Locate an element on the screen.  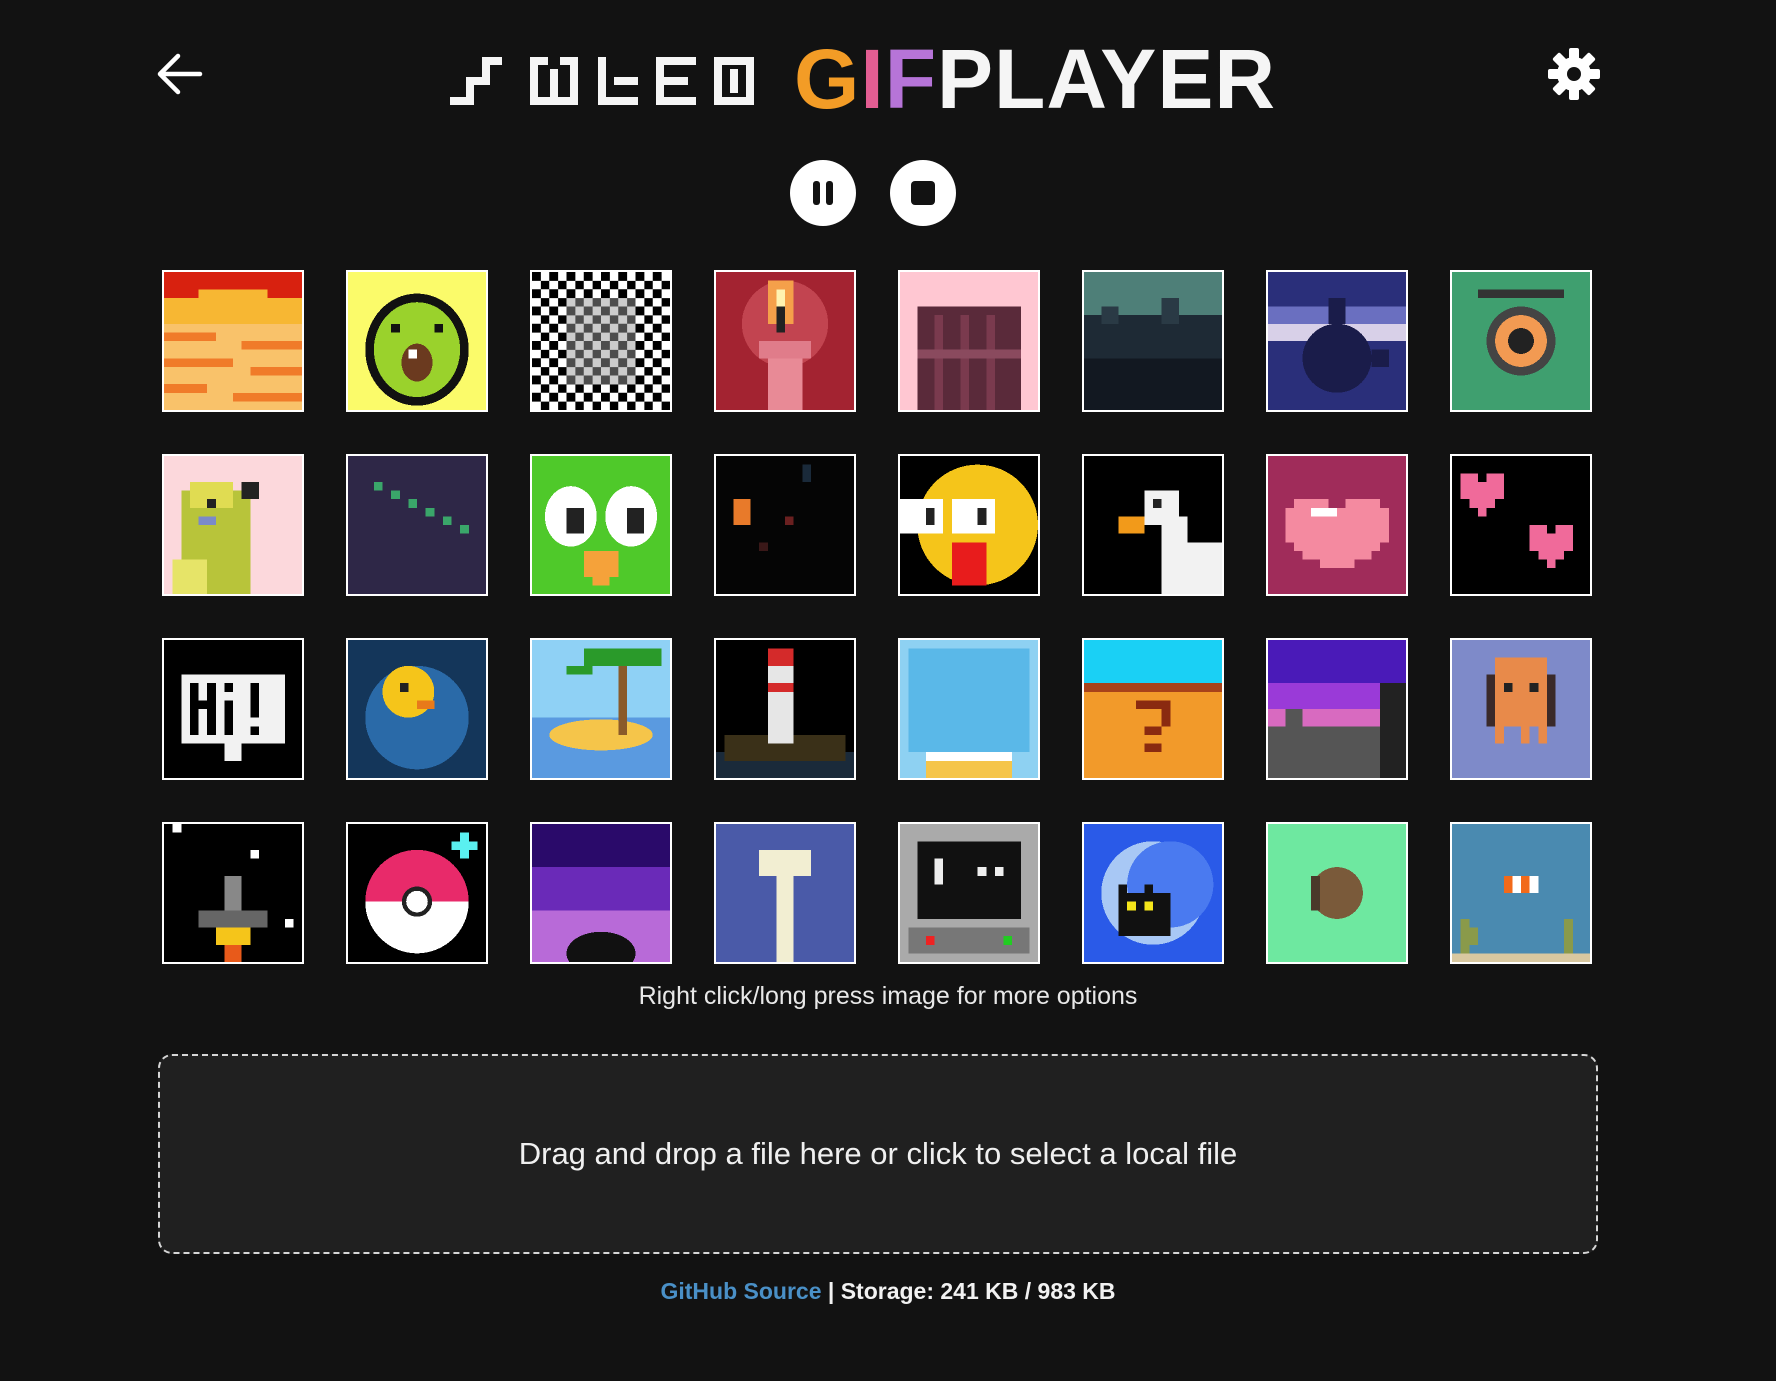
duck-in-water-thumbnail is located at coordinates (417, 709).